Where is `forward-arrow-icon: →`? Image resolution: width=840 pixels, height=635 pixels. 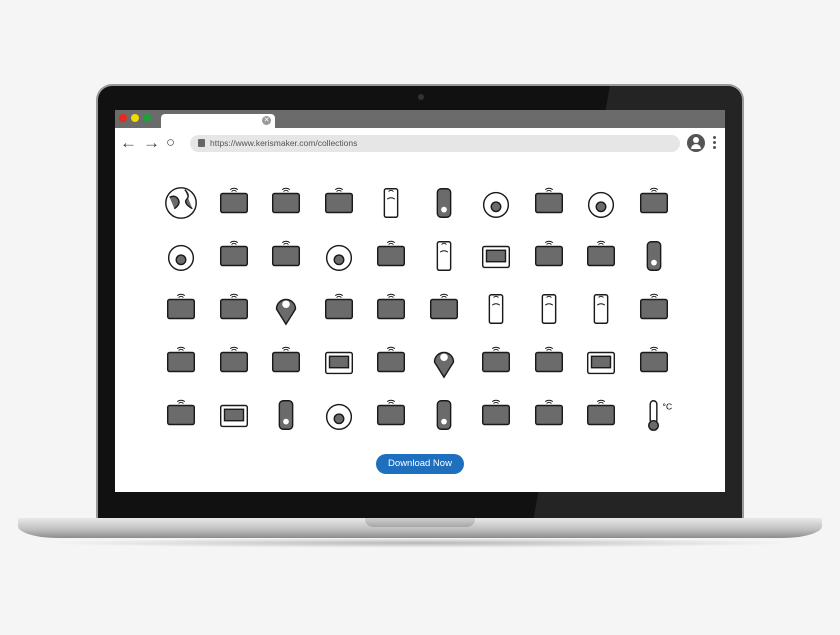
forward-arrow-icon: → is located at coordinates (151, 143).